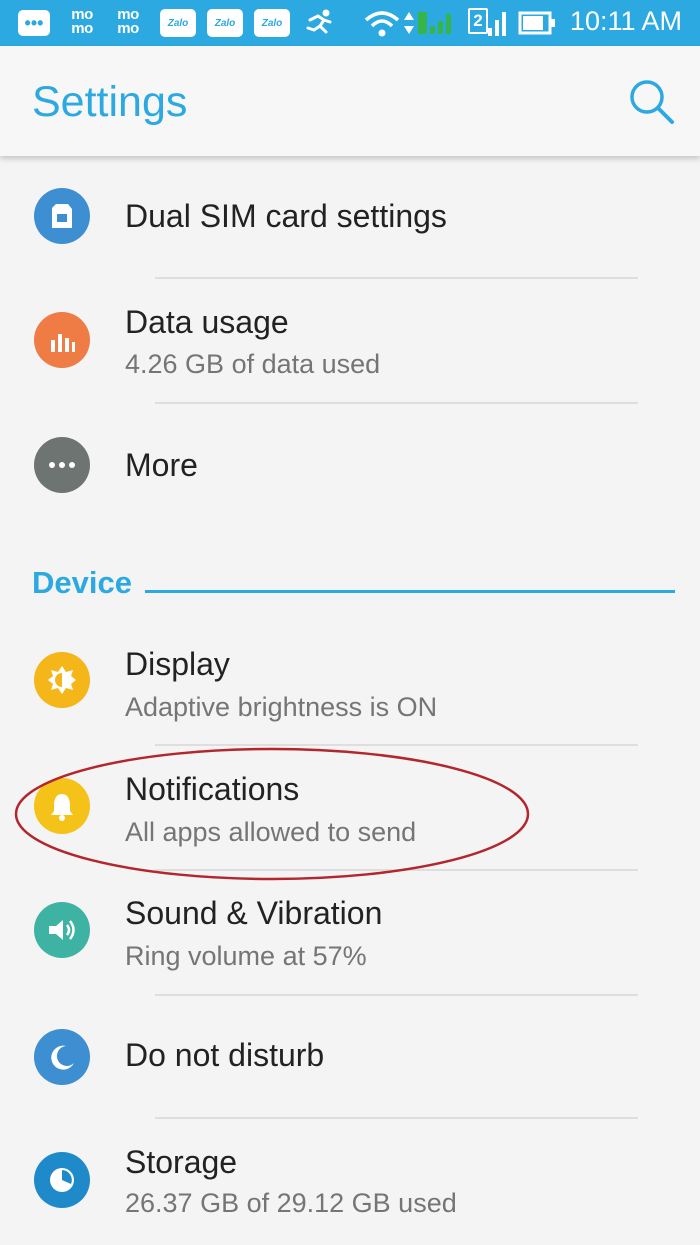  Describe the element at coordinates (82, 582) in the screenshot. I see `section-header-device: Device` at that location.